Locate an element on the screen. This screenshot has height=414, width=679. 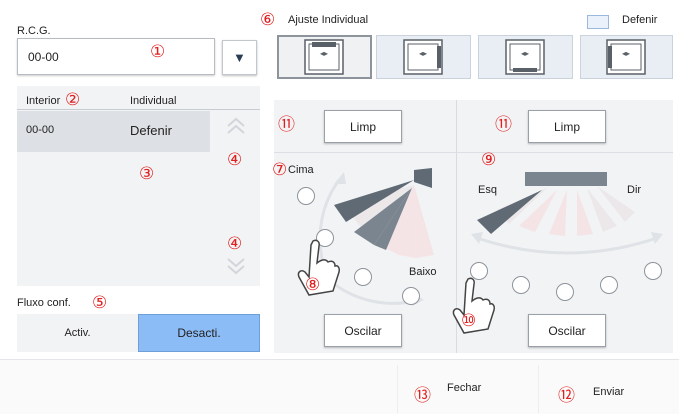
louver-4-icon: ◂▸ is located at coordinates (626, 57).